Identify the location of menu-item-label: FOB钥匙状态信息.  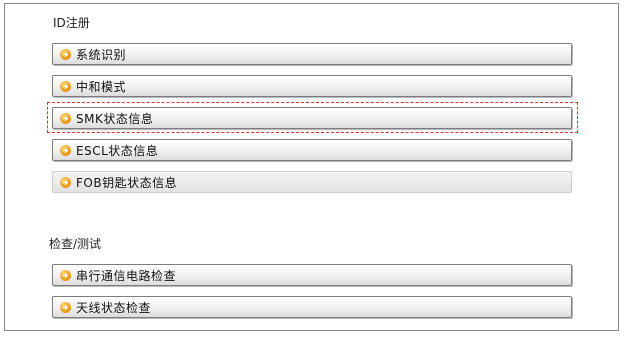
(127, 182).